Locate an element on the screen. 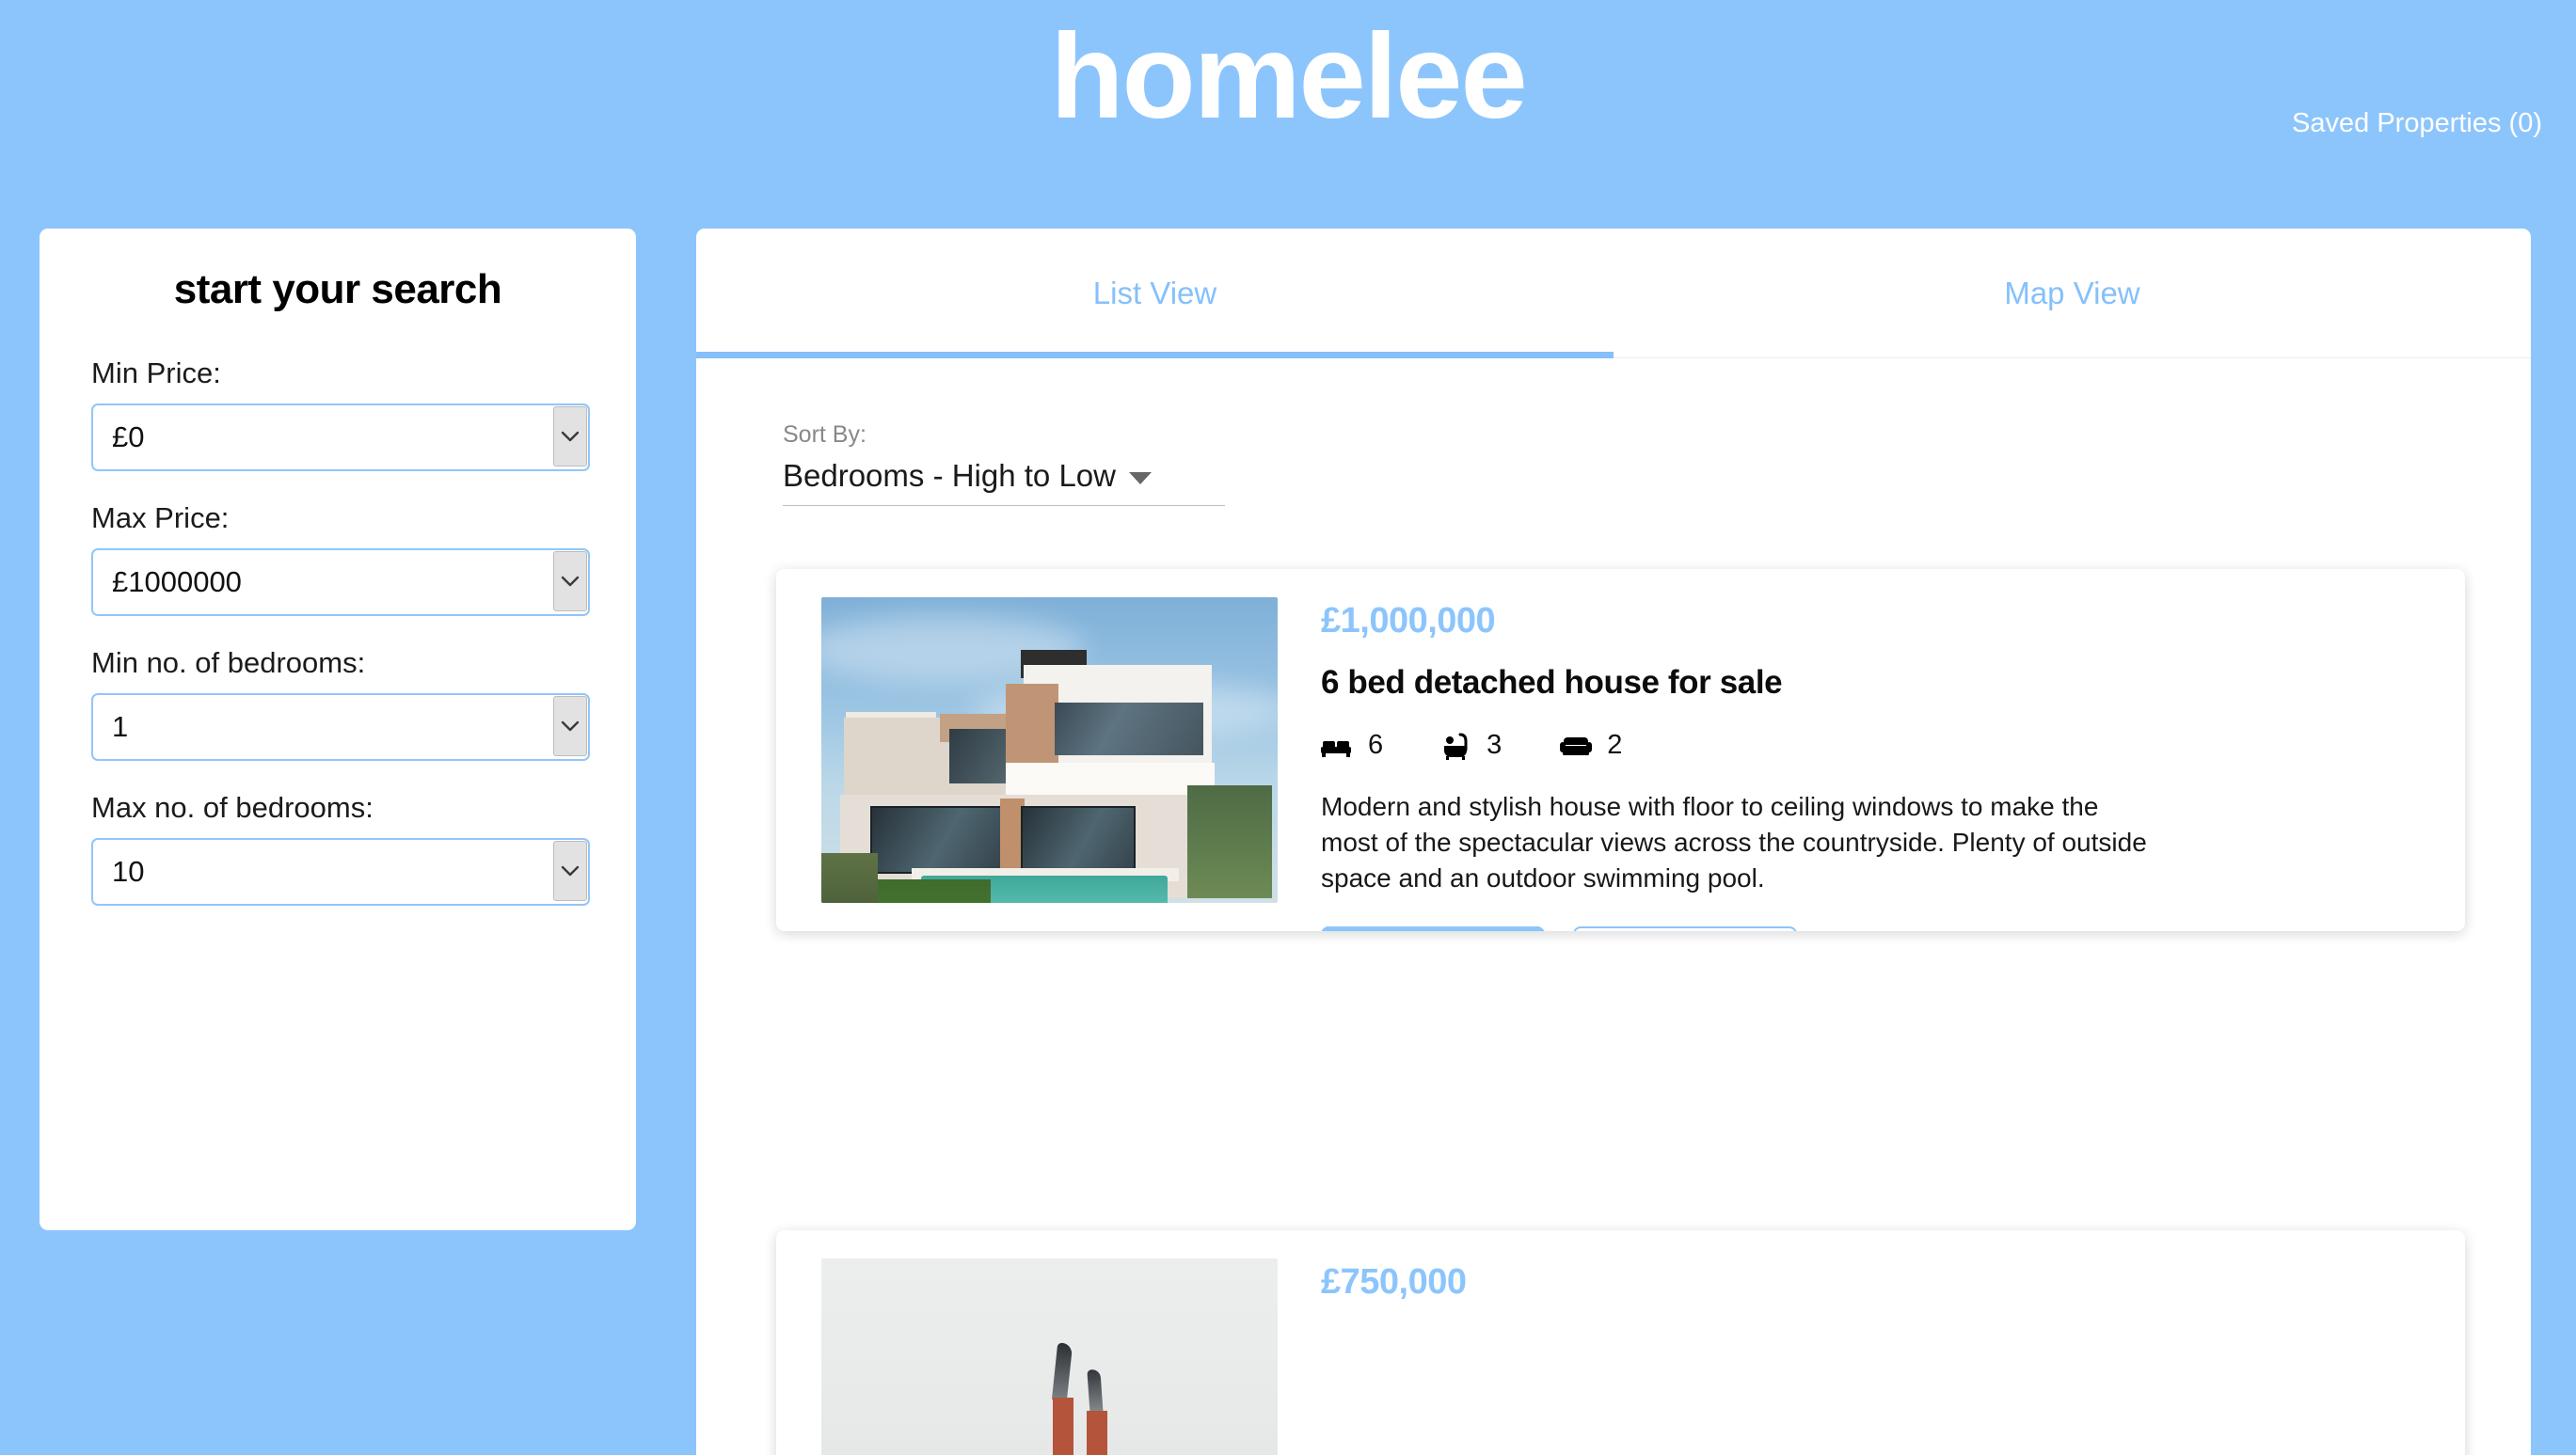 Image resolution: width=2576 pixels, height=1455 pixels. max-bedrooms-field: Max no. of bedrooms: 10 is located at coordinates (340, 848).